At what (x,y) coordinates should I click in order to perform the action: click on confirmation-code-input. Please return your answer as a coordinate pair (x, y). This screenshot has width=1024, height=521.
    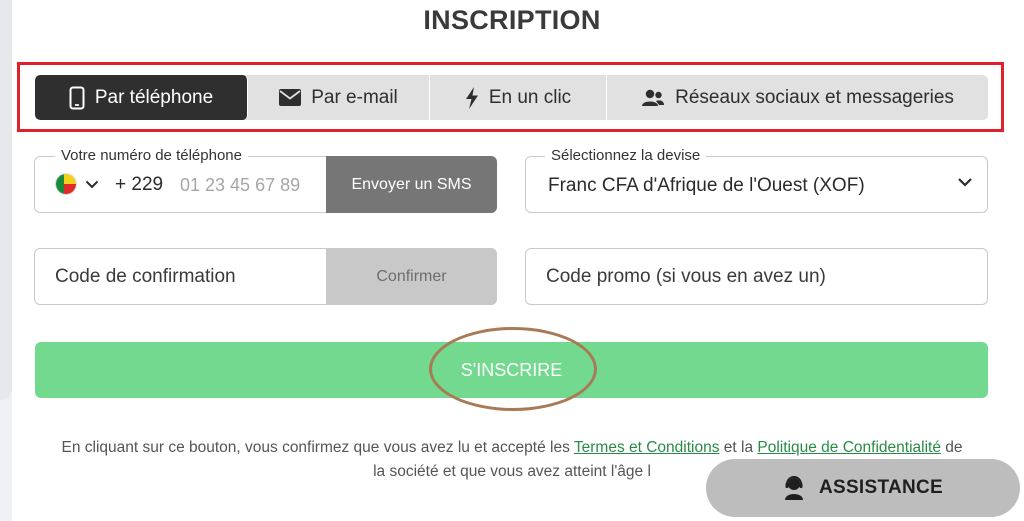
    Looking at the image, I should click on (190, 277).